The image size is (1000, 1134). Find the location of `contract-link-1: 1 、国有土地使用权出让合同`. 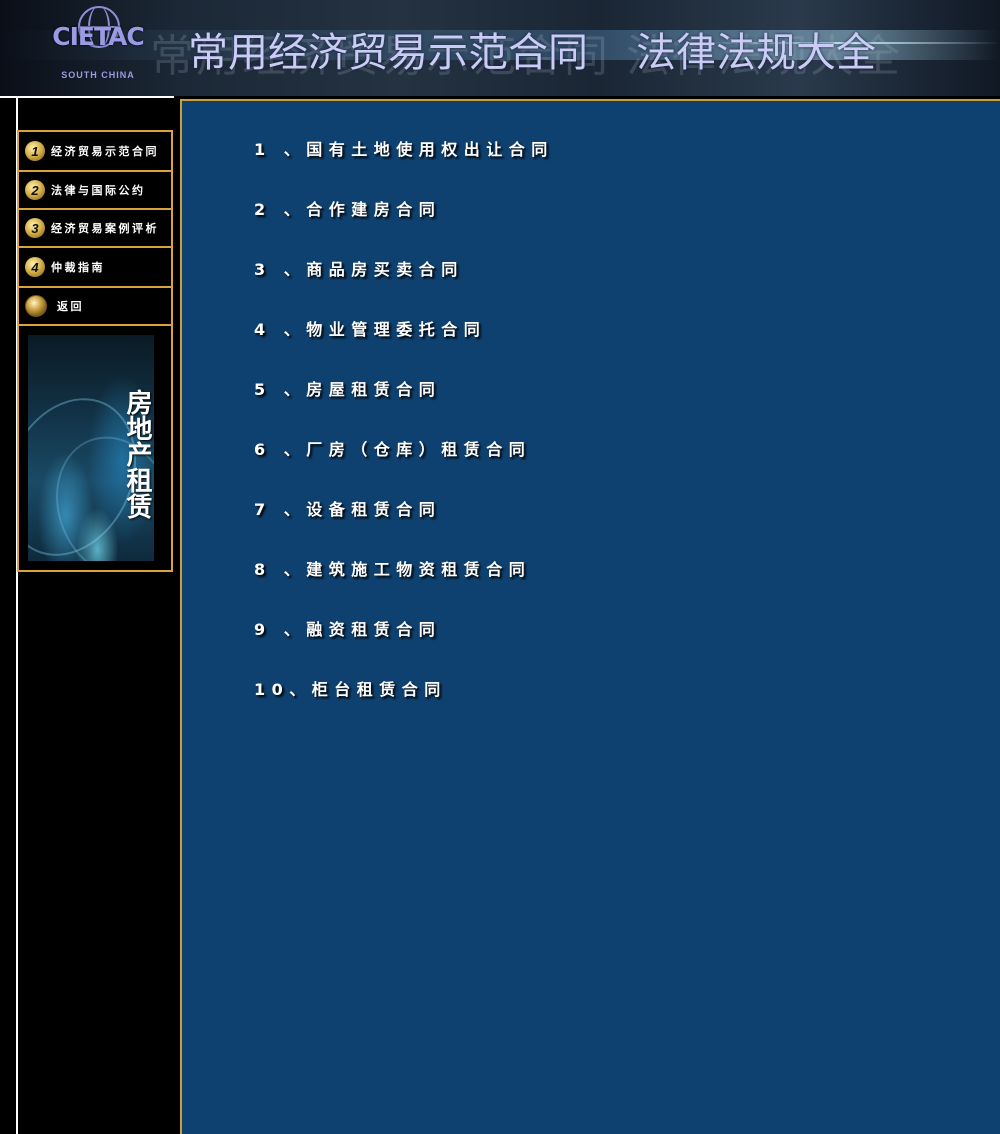

contract-link-1: 1 、国有土地使用权出让合同 is located at coordinates (404, 169).